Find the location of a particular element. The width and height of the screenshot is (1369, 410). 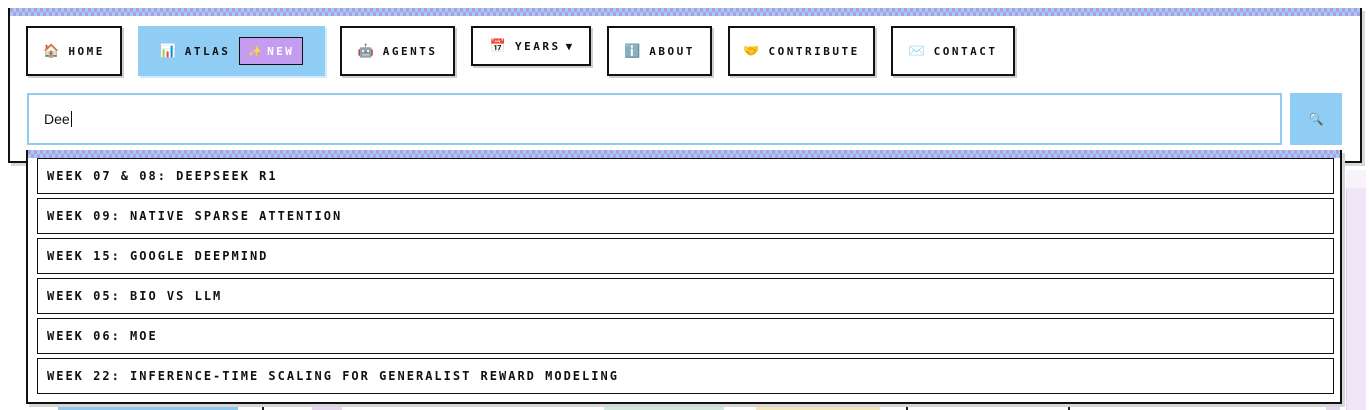

search-input: Dee is located at coordinates (654, 119).